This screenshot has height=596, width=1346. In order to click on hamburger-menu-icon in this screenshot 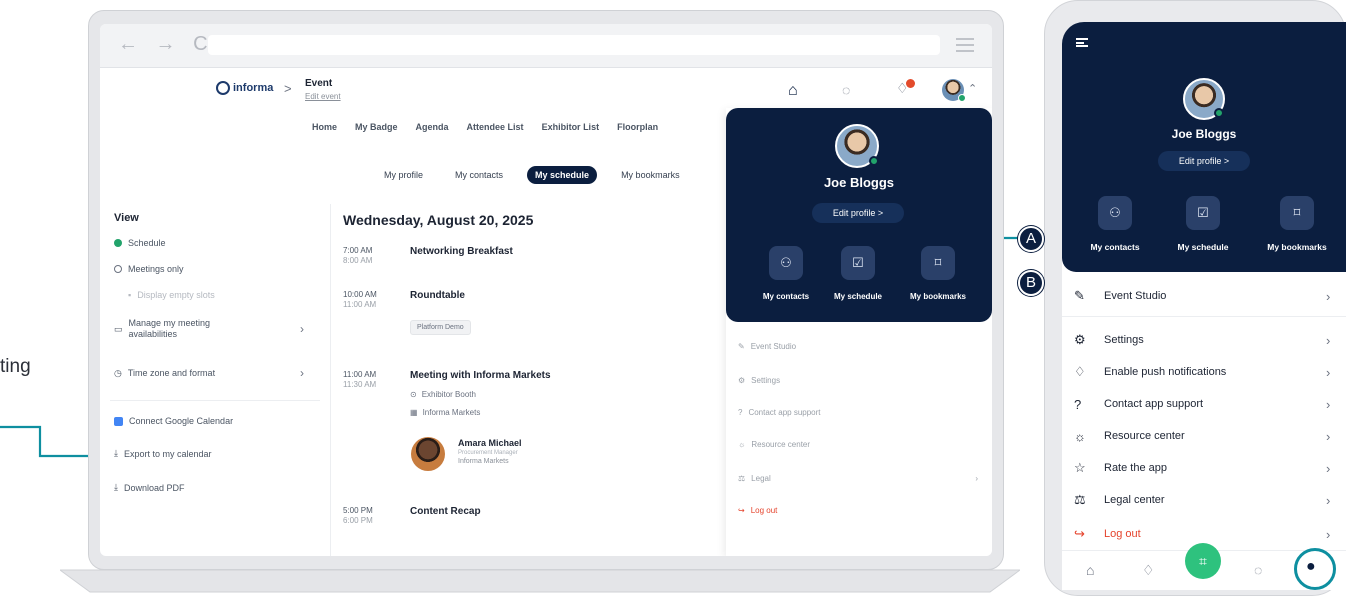, I will do `click(1082, 42)`.